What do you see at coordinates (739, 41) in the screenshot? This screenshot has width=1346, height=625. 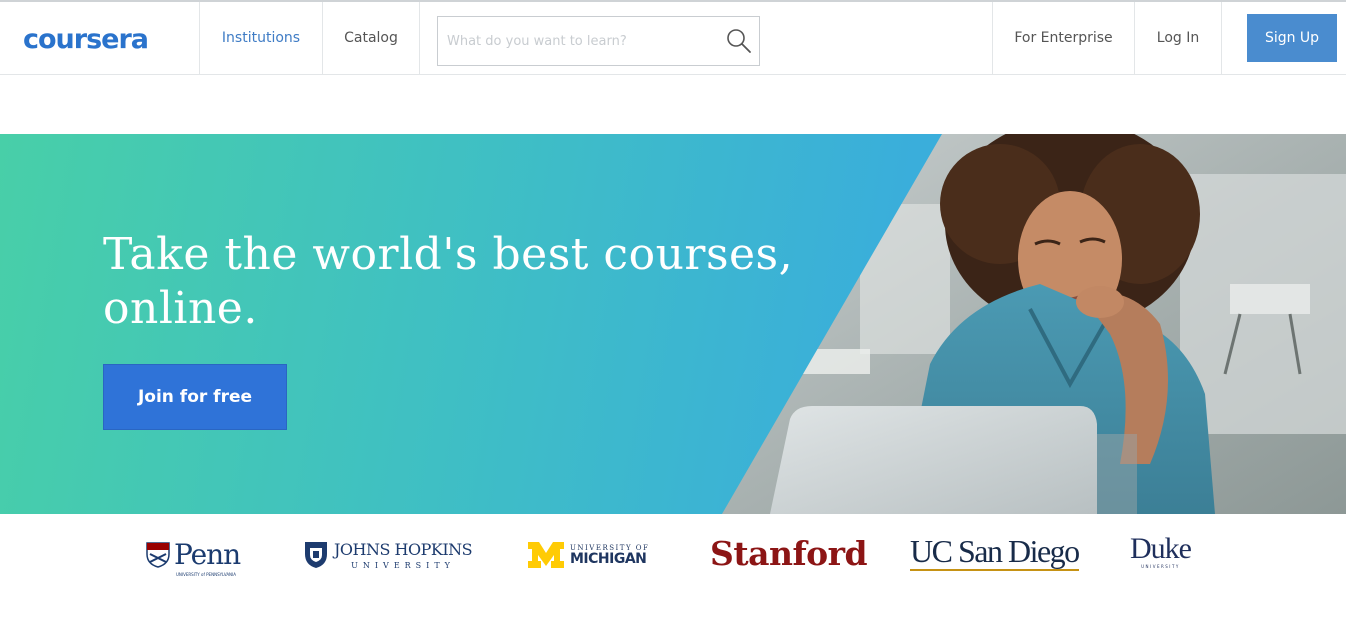 I see `search-icon` at bounding box center [739, 41].